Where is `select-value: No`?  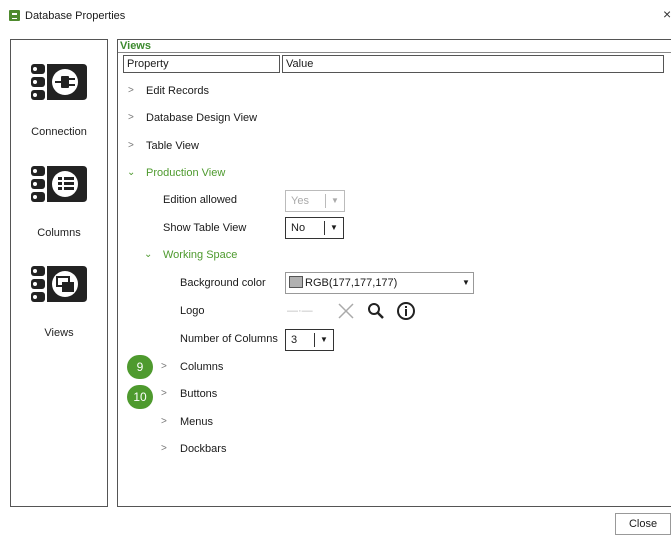 select-value: No is located at coordinates (298, 228).